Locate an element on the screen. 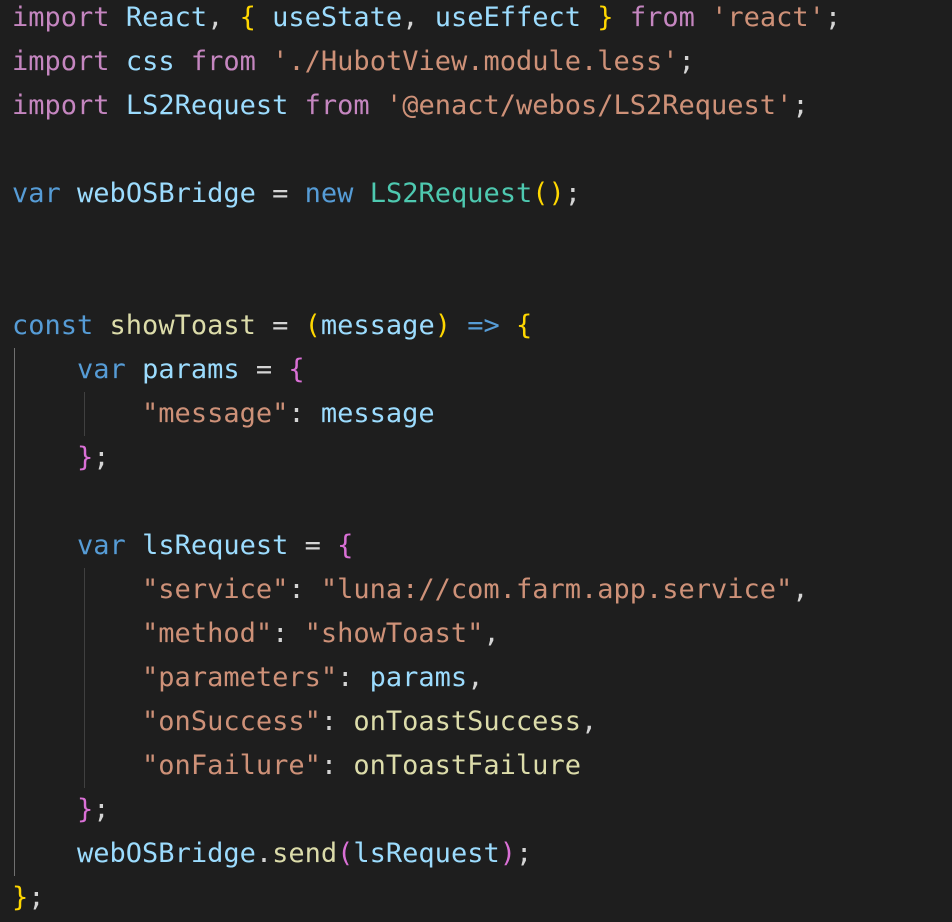 Image resolution: width=952 pixels, height=922 pixels. code-token: './HubotView.module.less' is located at coordinates (475, 61).